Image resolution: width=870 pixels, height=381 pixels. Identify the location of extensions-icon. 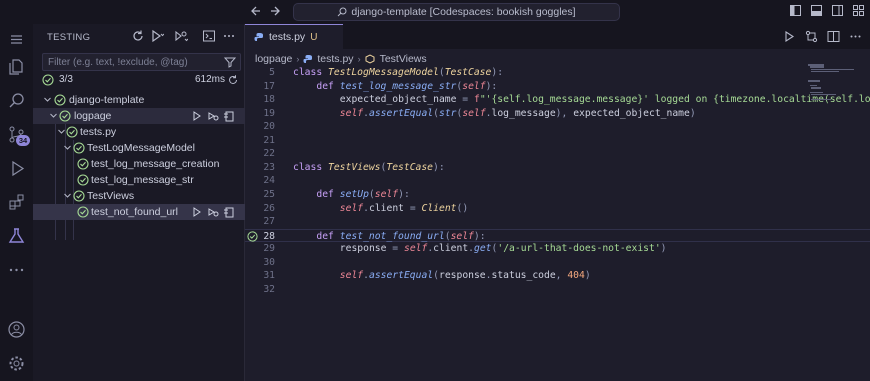
(16, 202).